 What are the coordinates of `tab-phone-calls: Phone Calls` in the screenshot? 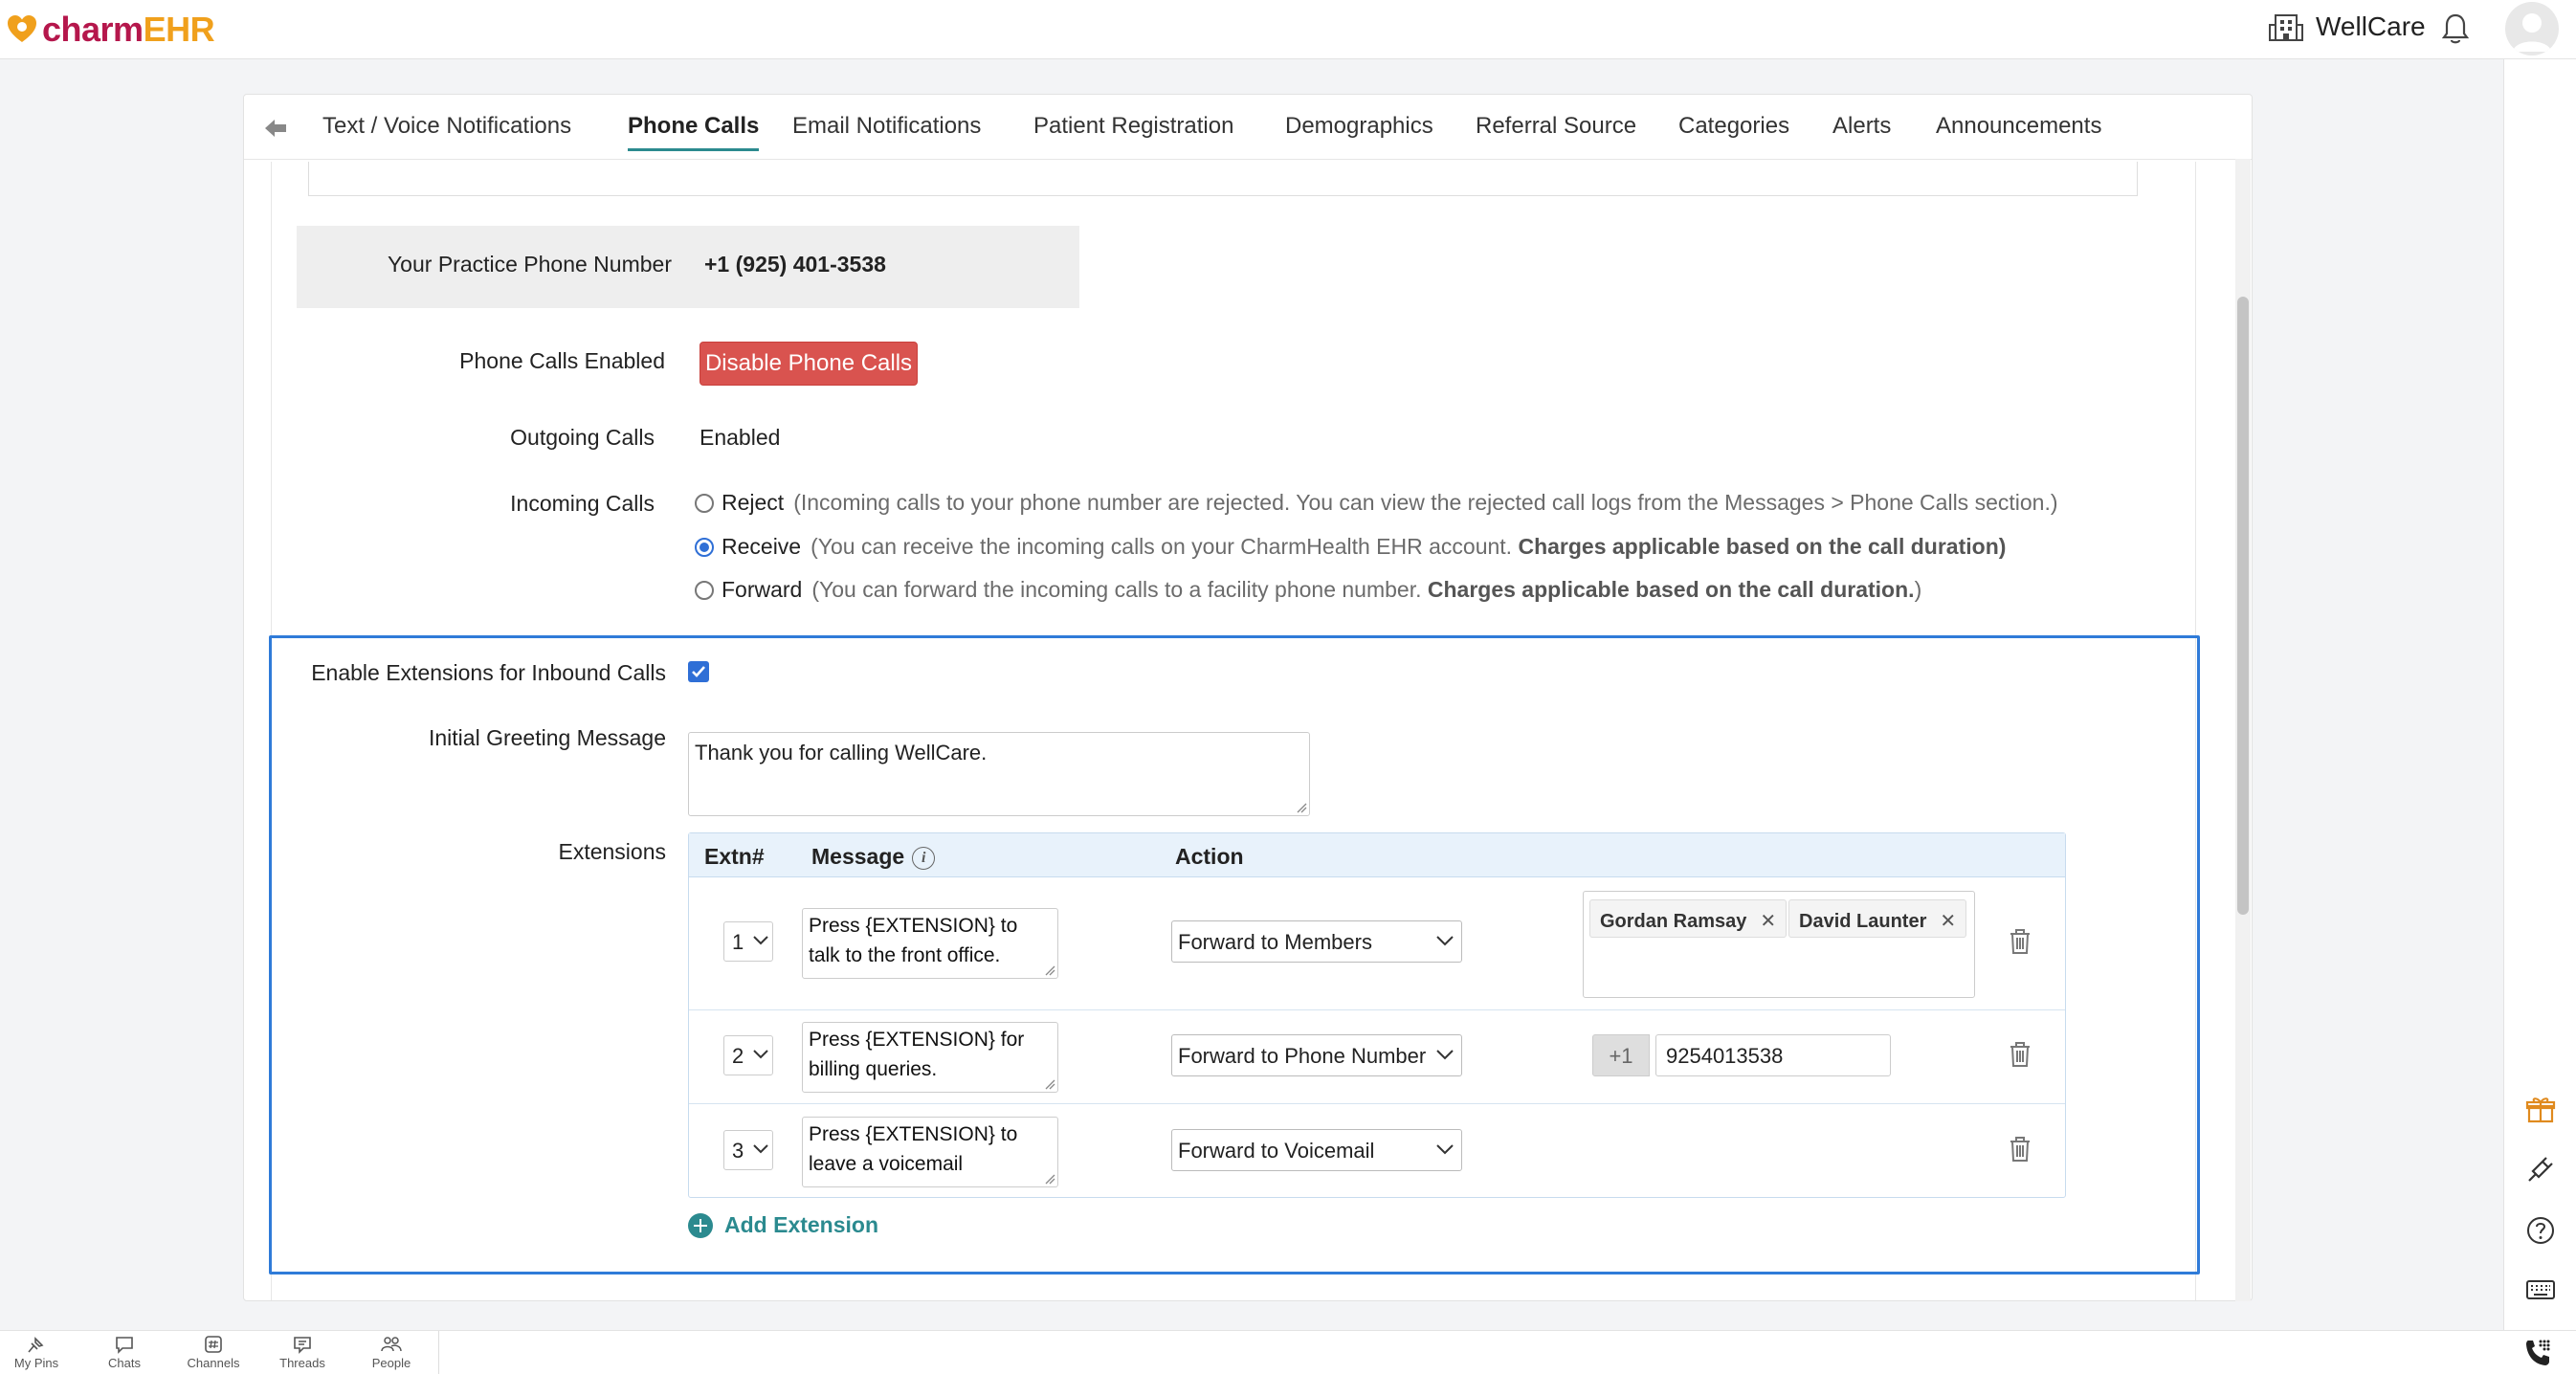 It's located at (694, 132).